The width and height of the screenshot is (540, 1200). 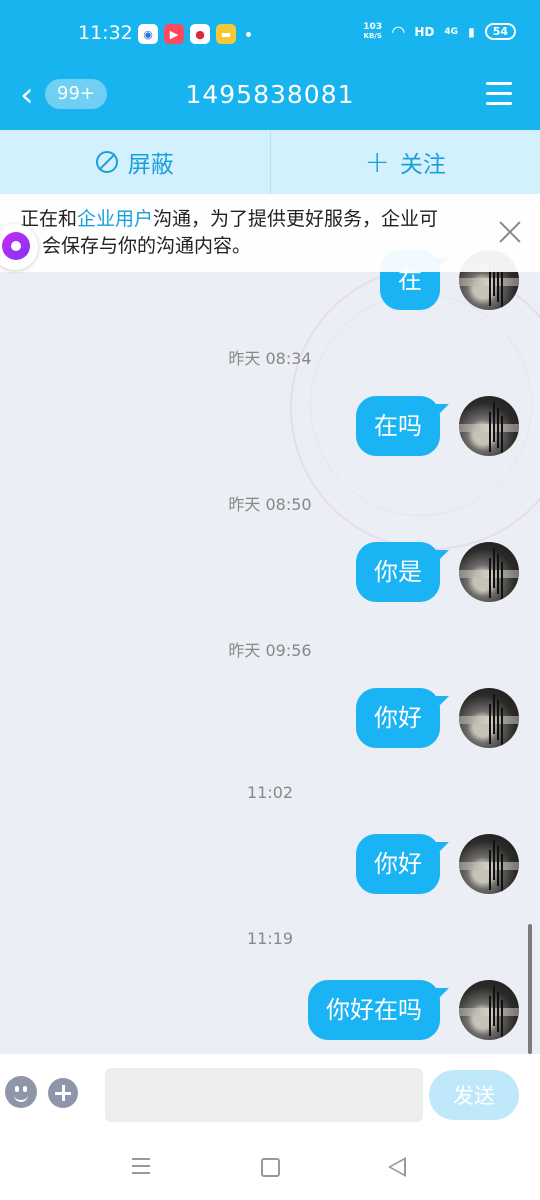 What do you see at coordinates (402, 572) in the screenshot?
I see `message-bubble: 你是` at bounding box center [402, 572].